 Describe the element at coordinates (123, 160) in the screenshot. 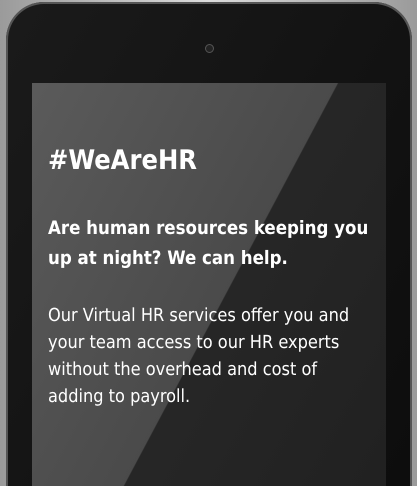

I see `hashtag-heading: #WeAreHR` at that location.